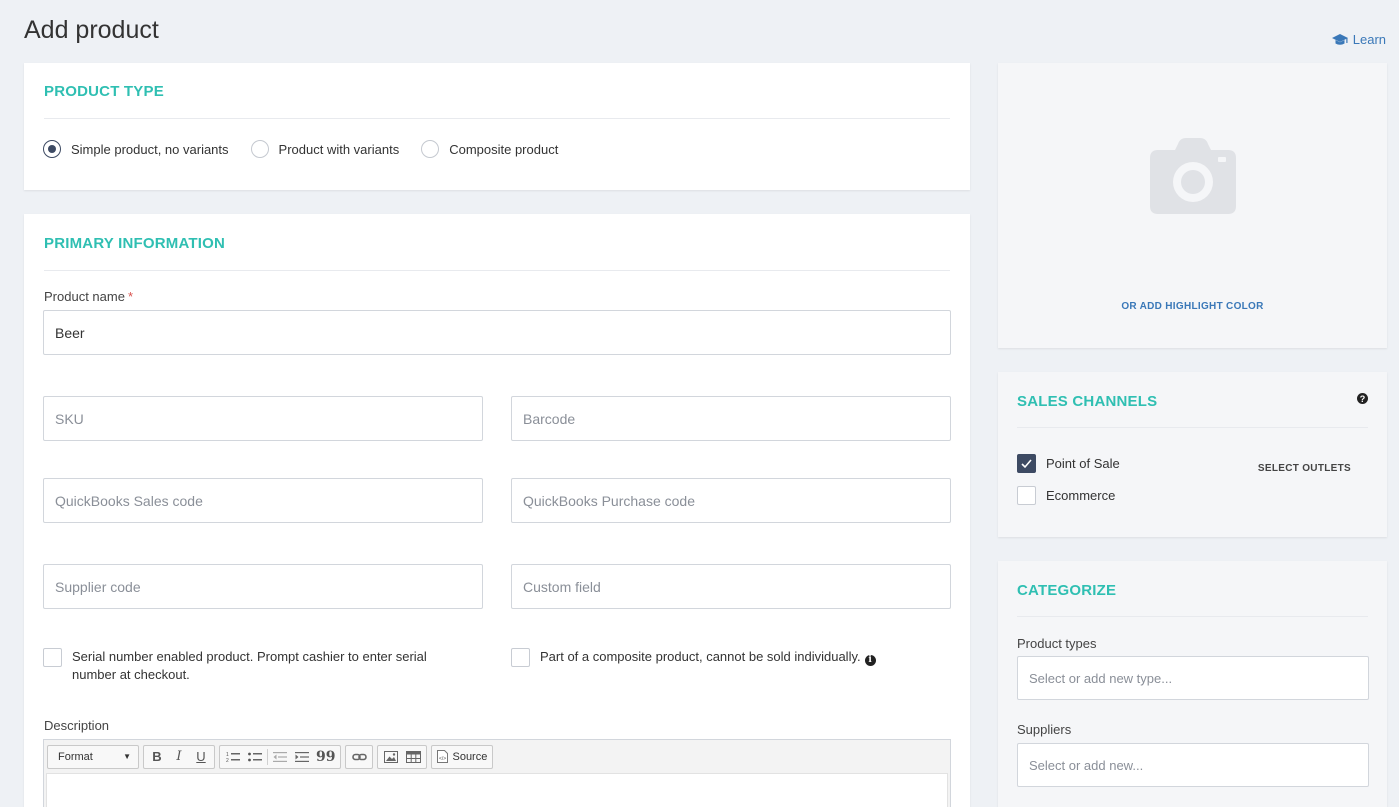 This screenshot has height=807, width=1399. Describe the element at coordinates (201, 757) in the screenshot. I see `underline-button: U` at that location.